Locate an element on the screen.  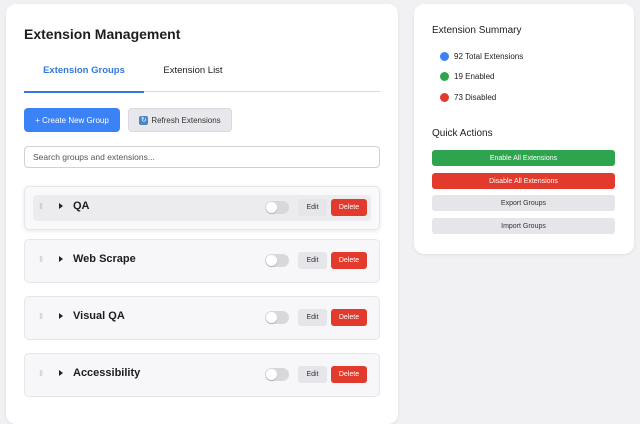
export-groups-button: Export Groups is located at coordinates (523, 203).